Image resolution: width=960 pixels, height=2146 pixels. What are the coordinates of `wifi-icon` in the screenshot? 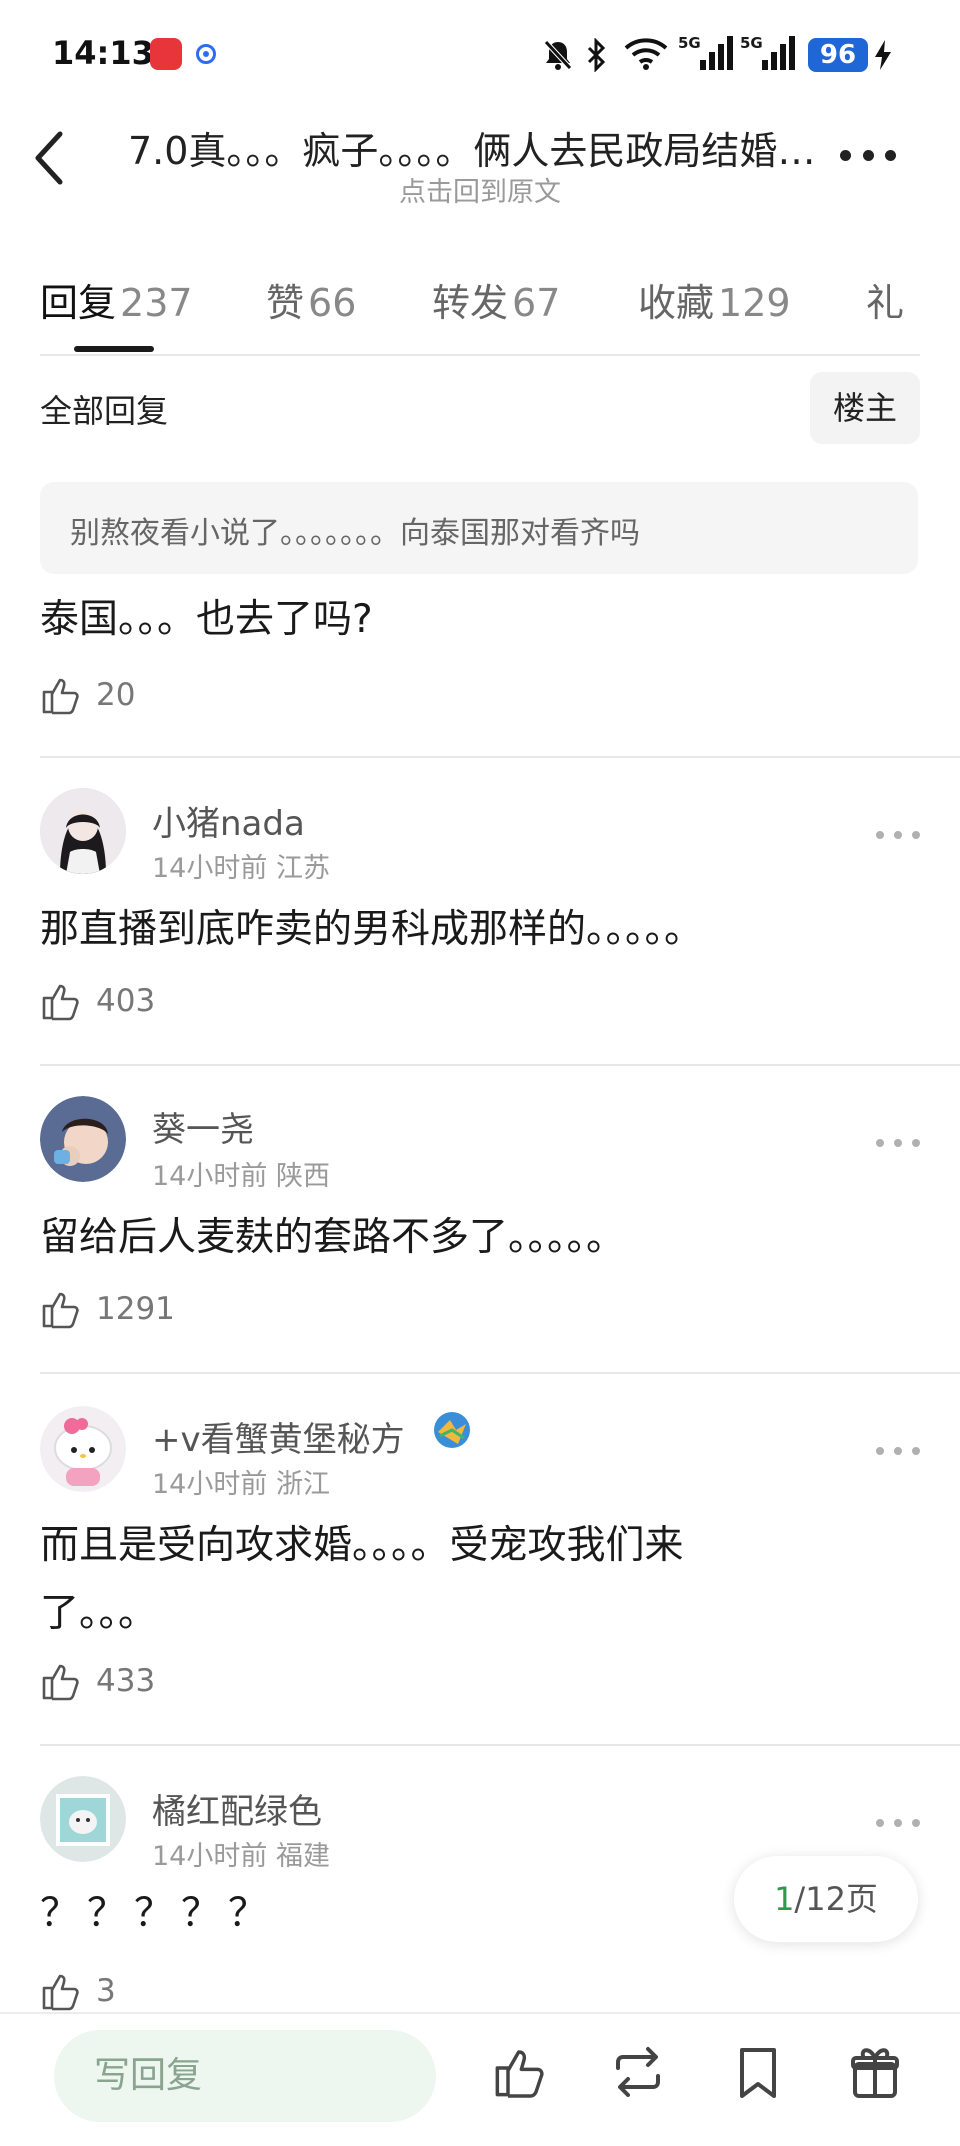 It's located at (646, 54).